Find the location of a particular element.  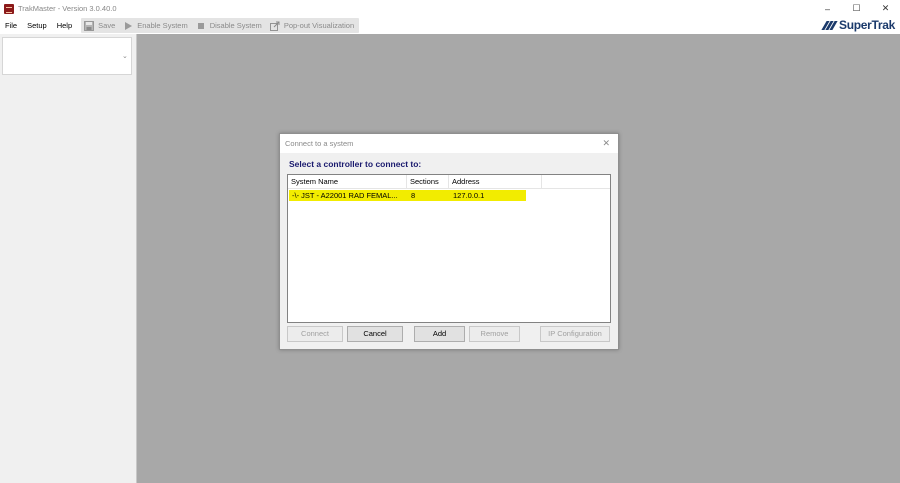

brand-name: SuperTrak is located at coordinates (867, 25).